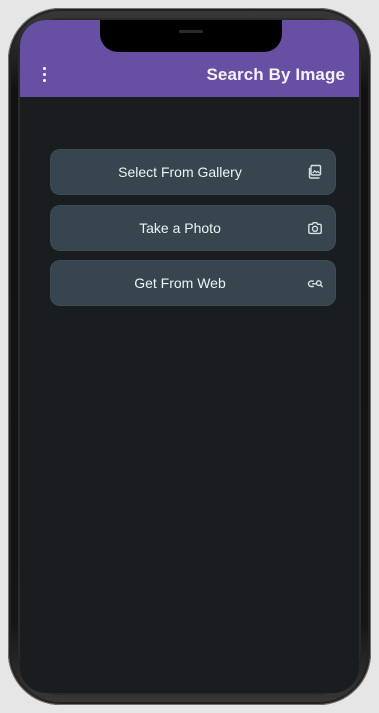 The width and height of the screenshot is (379, 713). I want to click on web-search-icon, so click(315, 283).